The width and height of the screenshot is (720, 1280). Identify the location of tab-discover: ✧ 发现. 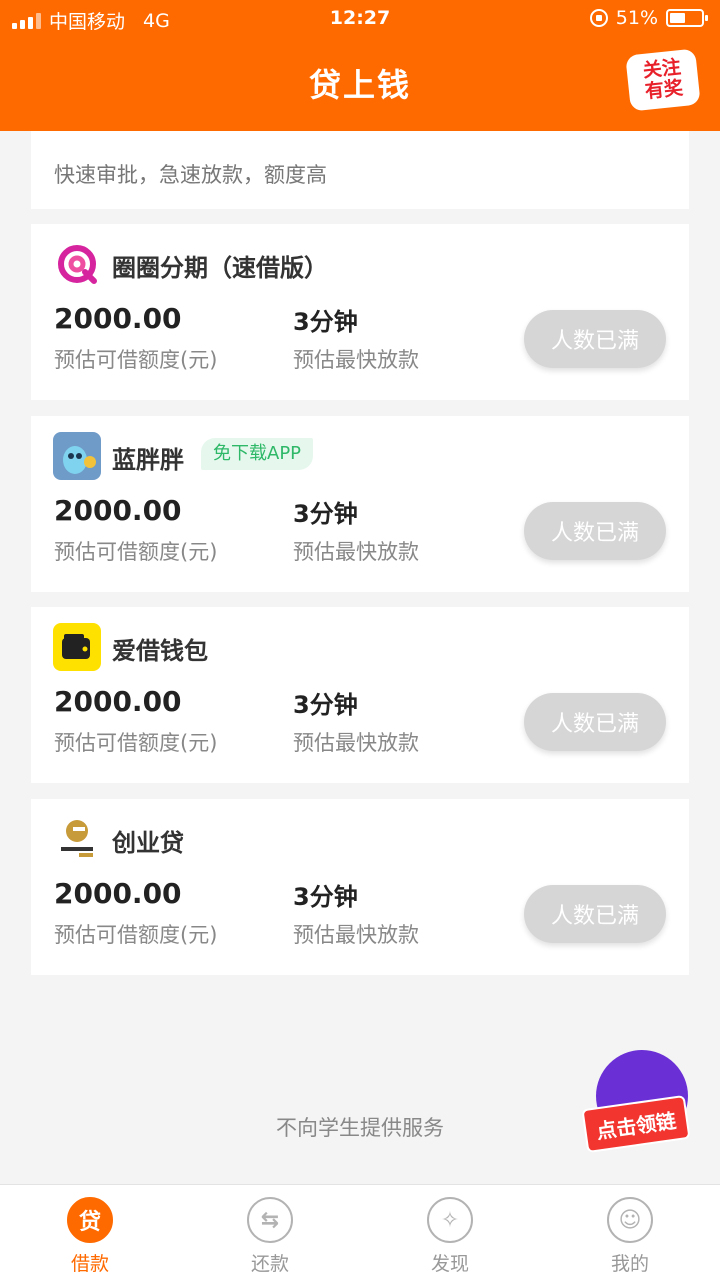
(450, 1232).